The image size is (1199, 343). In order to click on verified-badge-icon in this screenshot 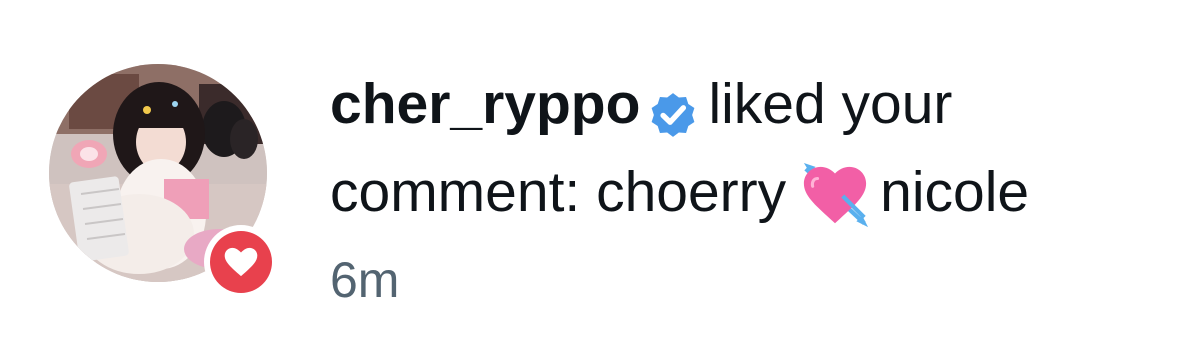, I will do `click(673, 108)`.